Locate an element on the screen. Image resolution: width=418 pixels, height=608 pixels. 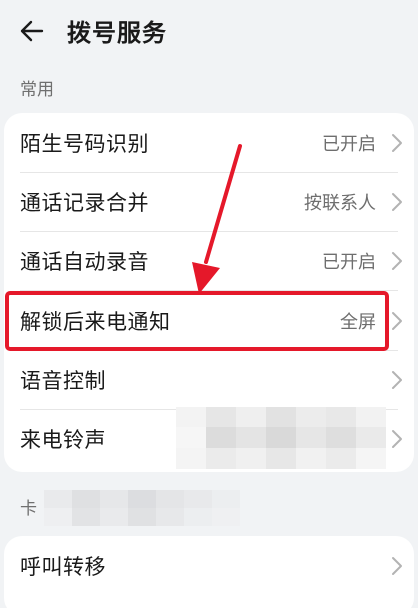
setting-row-auto-record: 通话自动录音 已开启 is located at coordinates (209, 260).